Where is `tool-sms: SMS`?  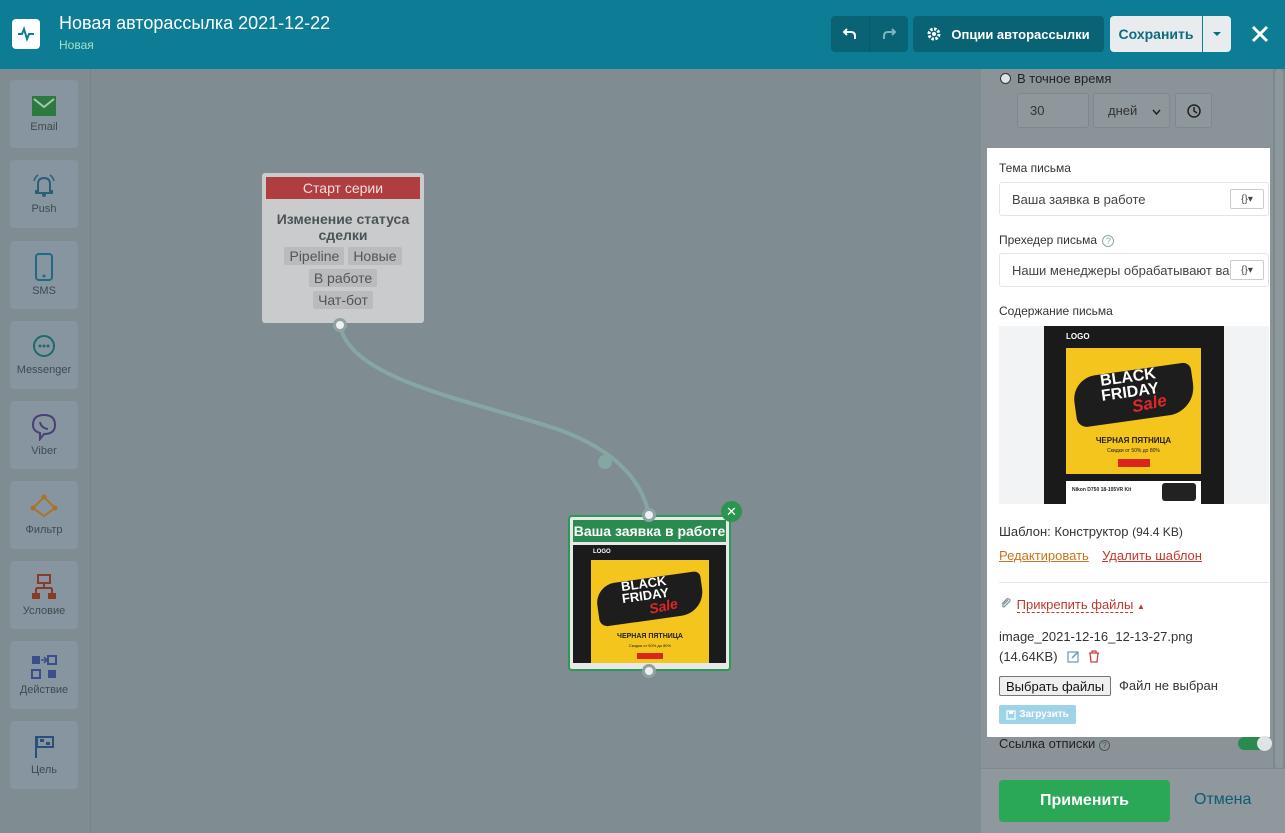
tool-sms: SMS is located at coordinates (44, 275).